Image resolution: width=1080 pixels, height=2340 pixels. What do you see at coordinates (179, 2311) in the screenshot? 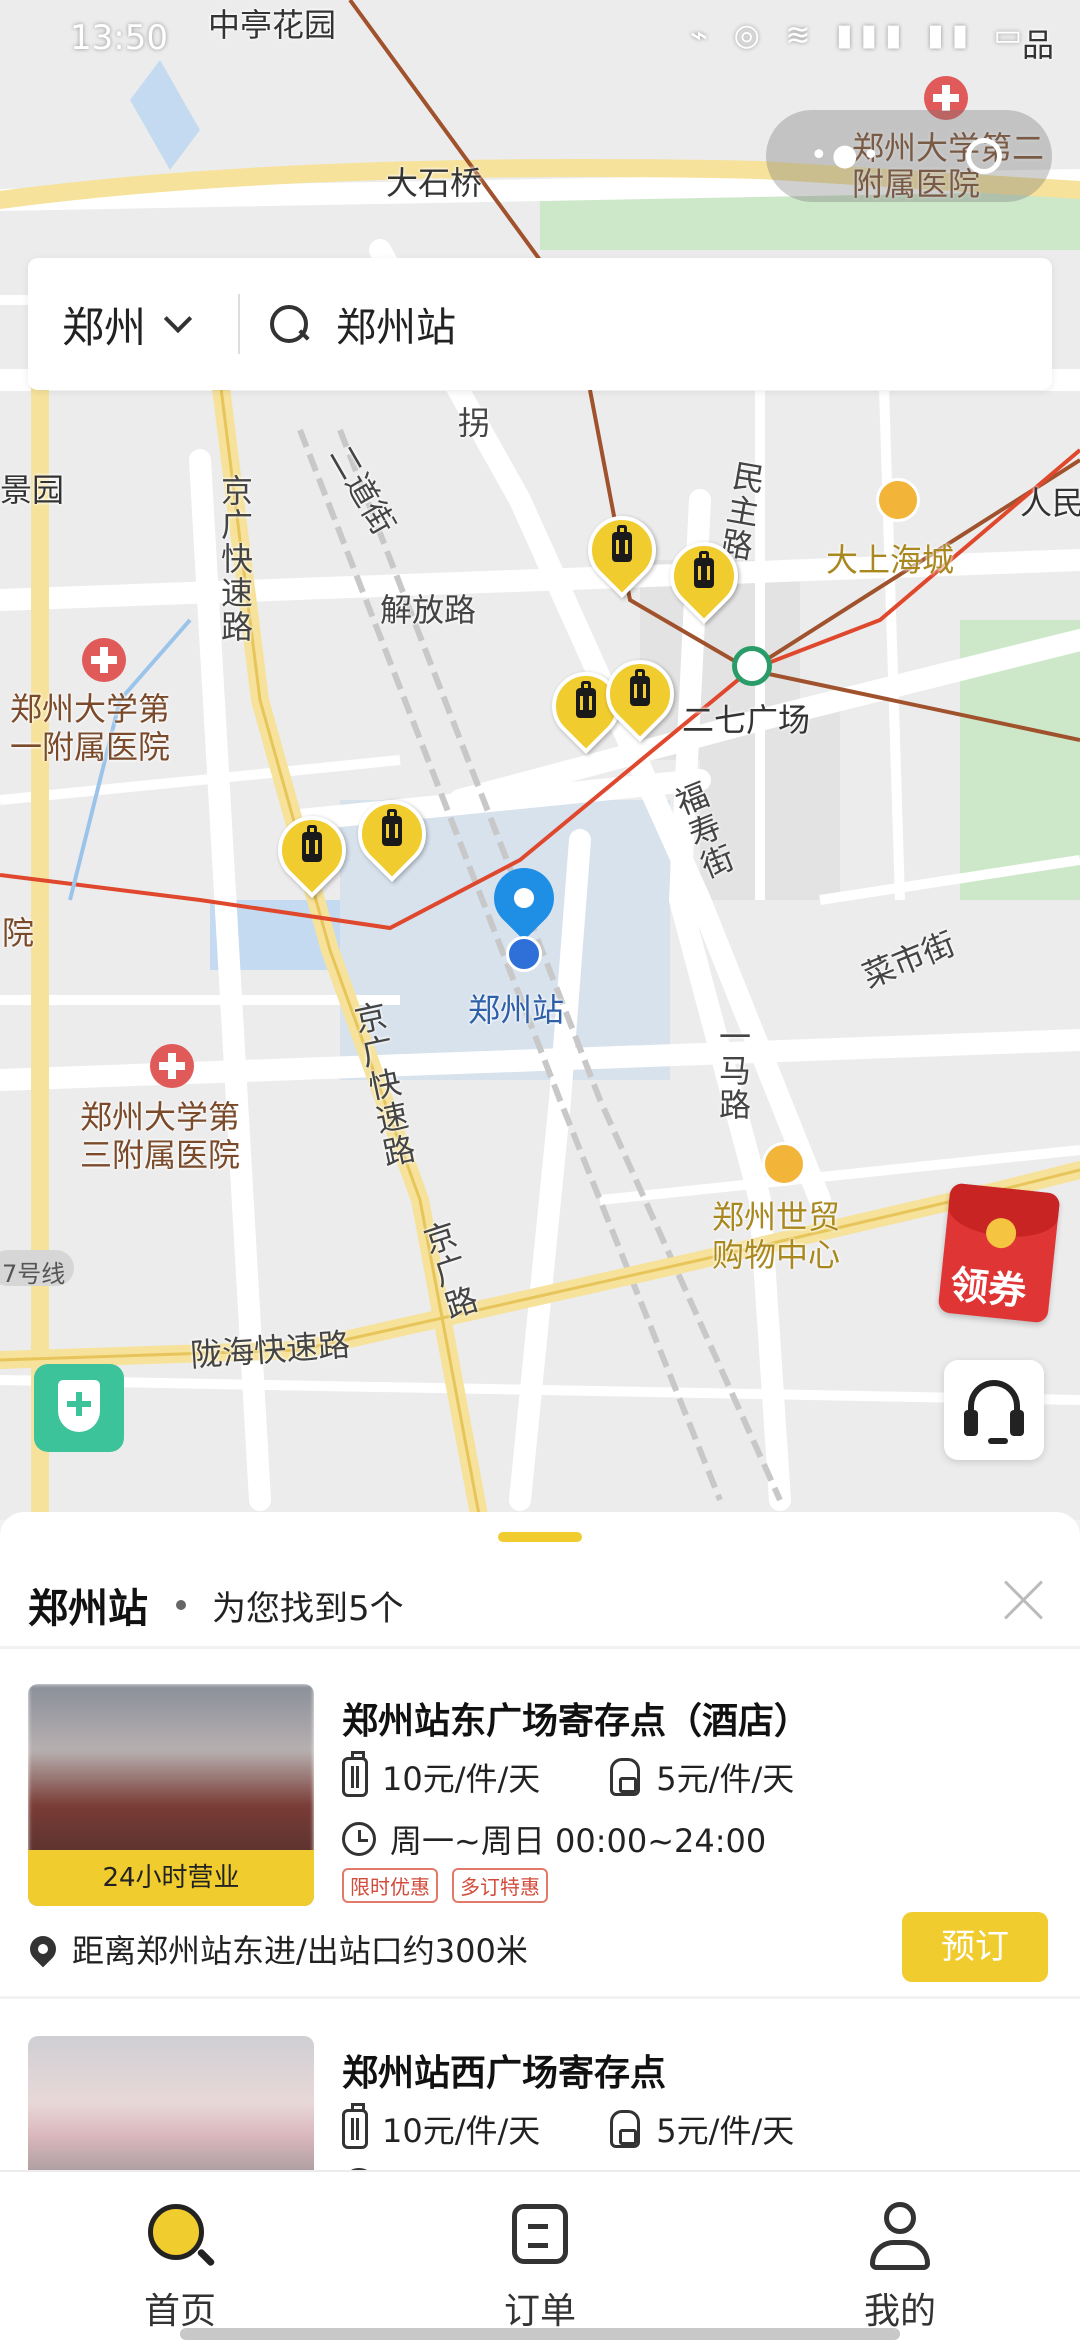
I see `tab-home-label: 首页` at bounding box center [179, 2311].